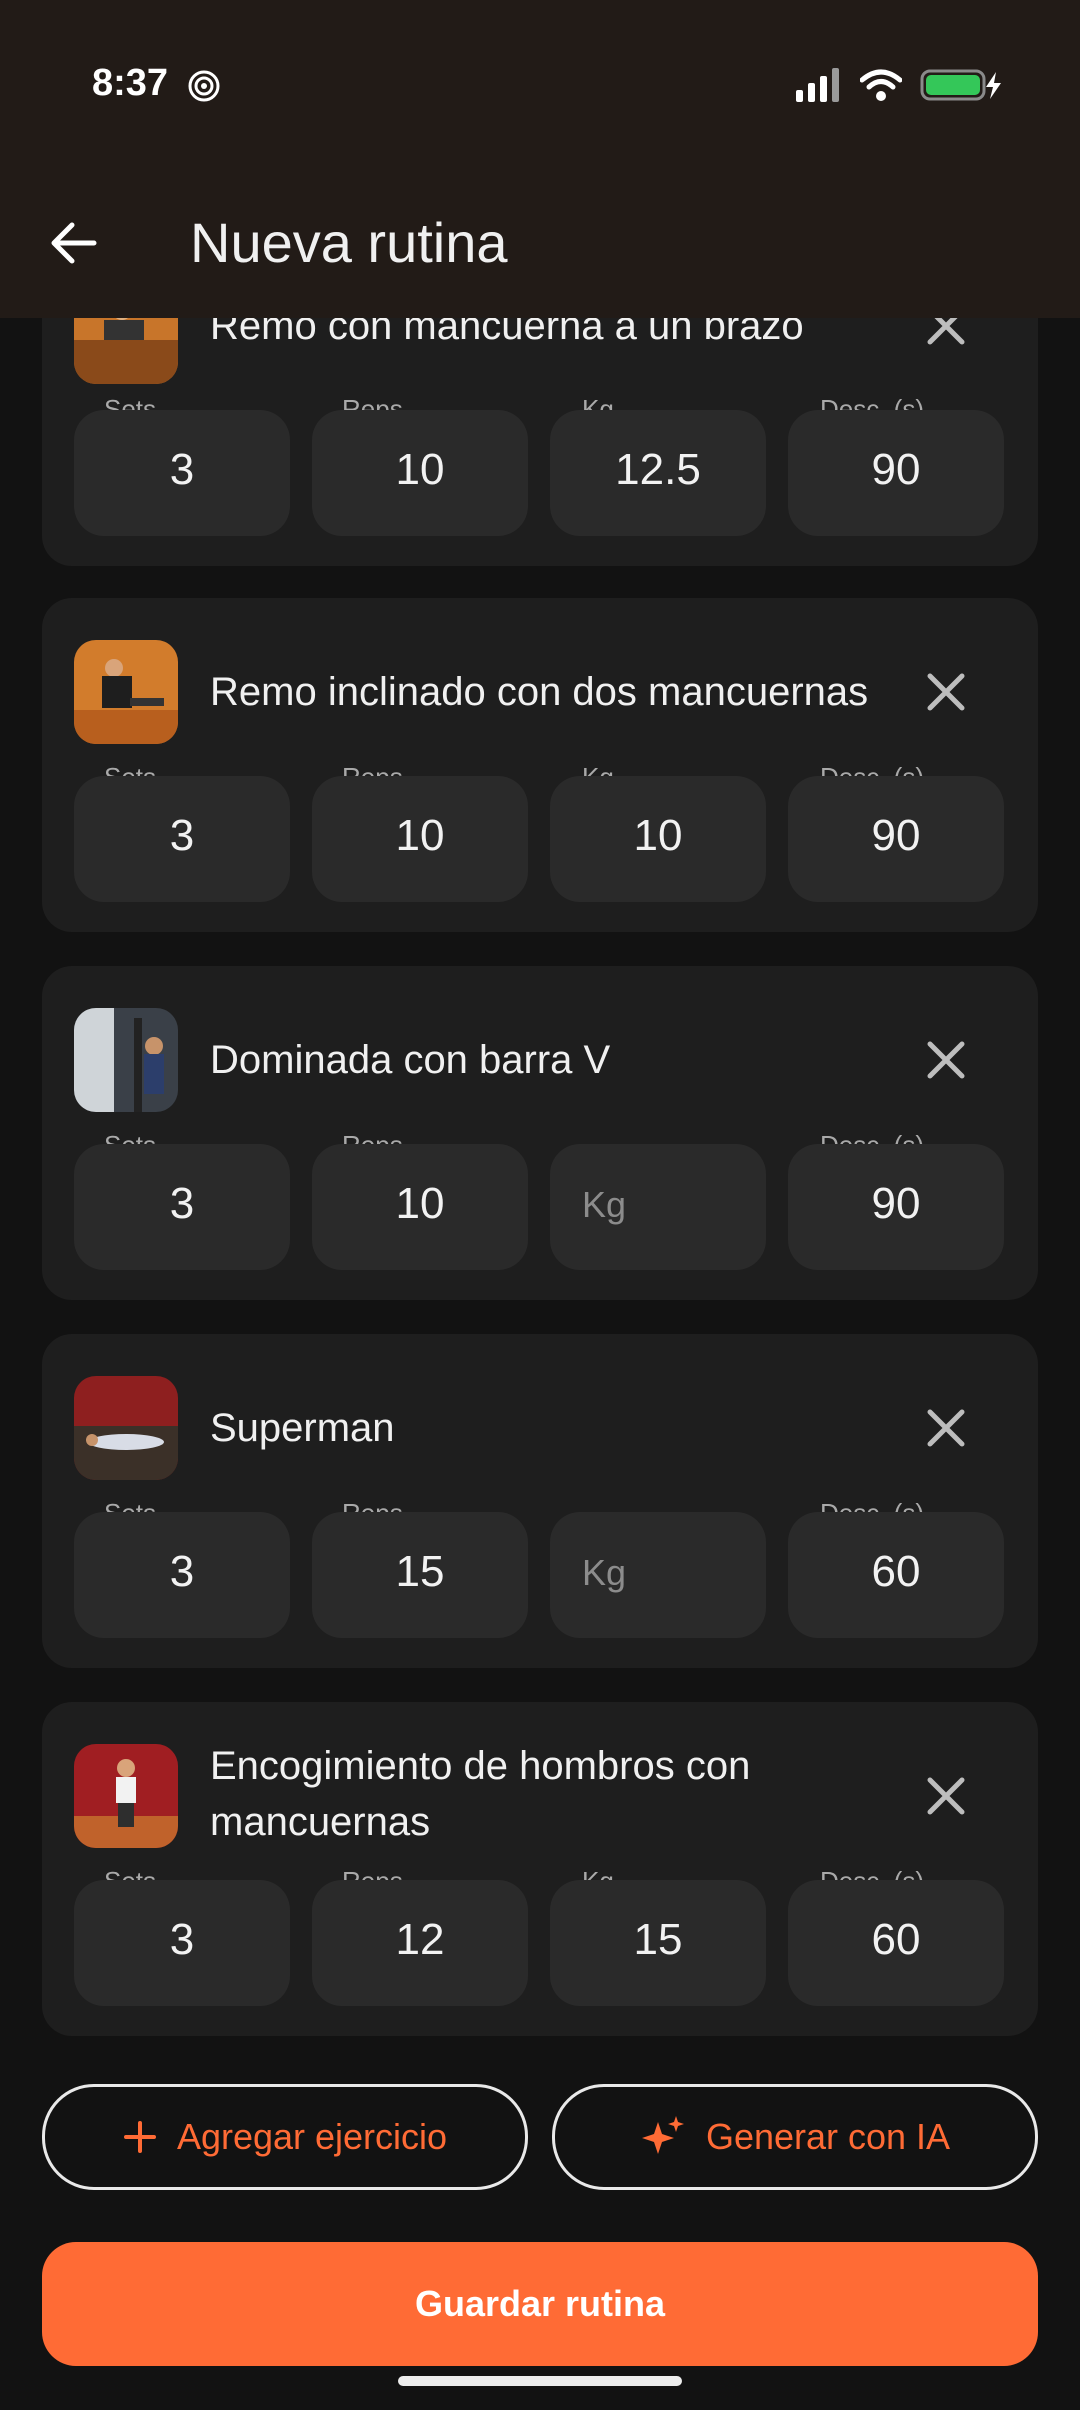  I want to click on exercise-card: Superman Sets Reps Desc. (s) 3 15 Kg 60, so click(540, 1501).